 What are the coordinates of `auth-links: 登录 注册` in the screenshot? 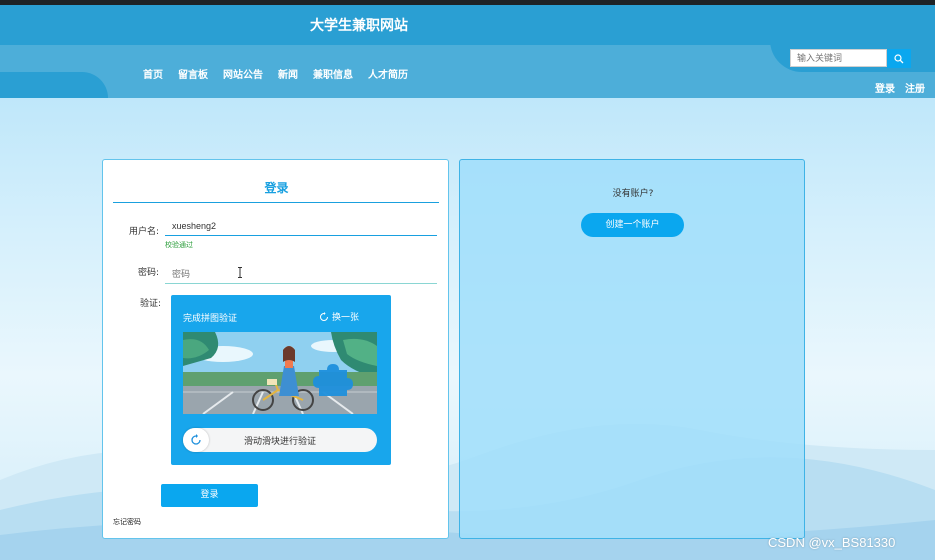 It's located at (900, 87).